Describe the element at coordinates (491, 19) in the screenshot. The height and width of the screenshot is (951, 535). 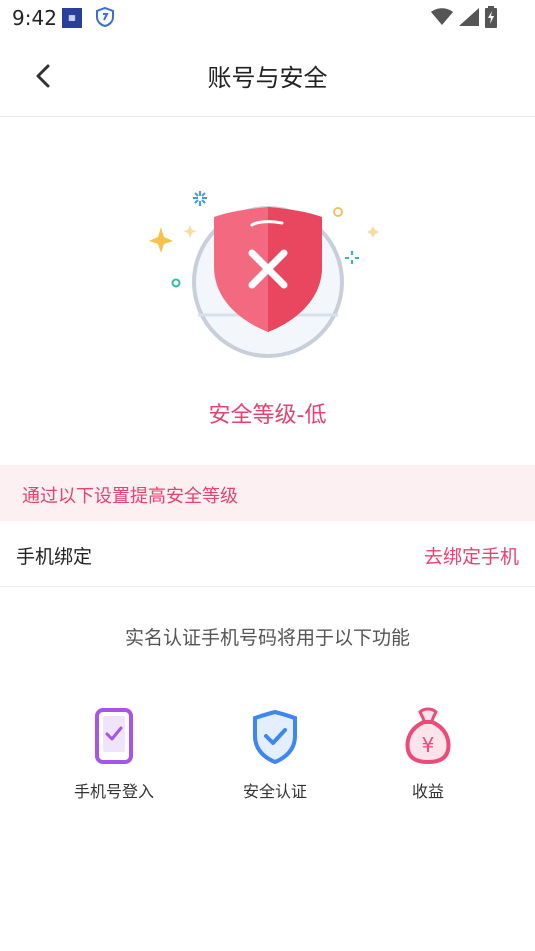
I see `battery-charging-icon` at that location.